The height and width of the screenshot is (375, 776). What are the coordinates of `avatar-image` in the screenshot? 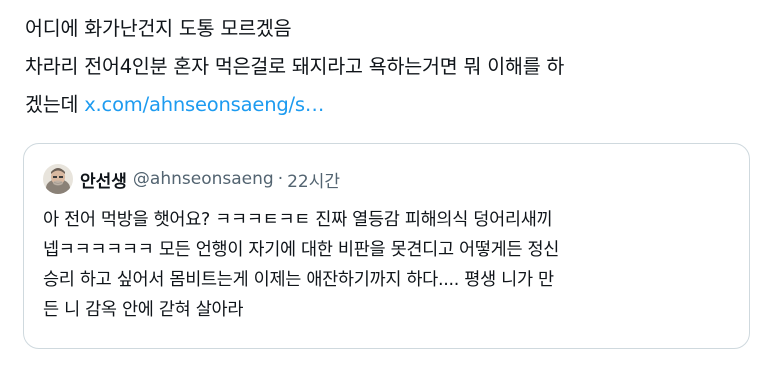 It's located at (58, 179).